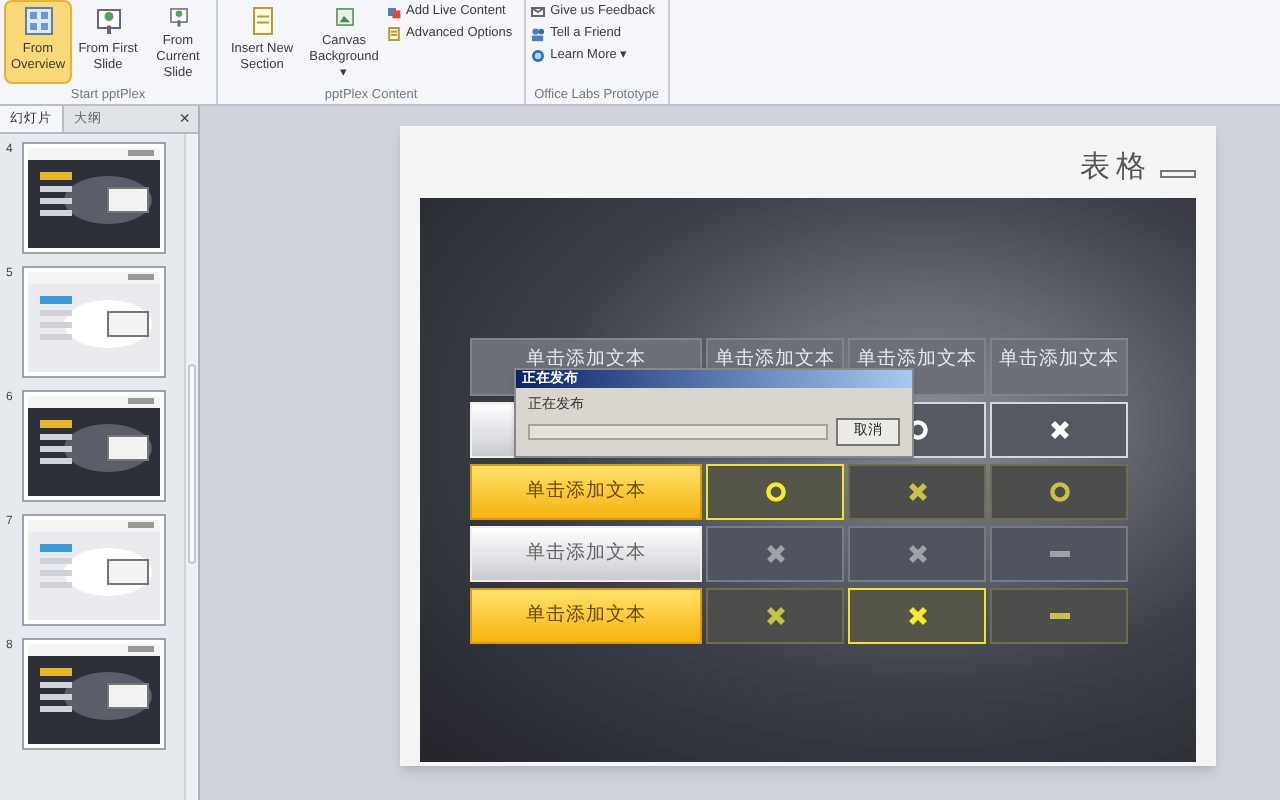  I want to click on scrollbar, so click(191, 467).